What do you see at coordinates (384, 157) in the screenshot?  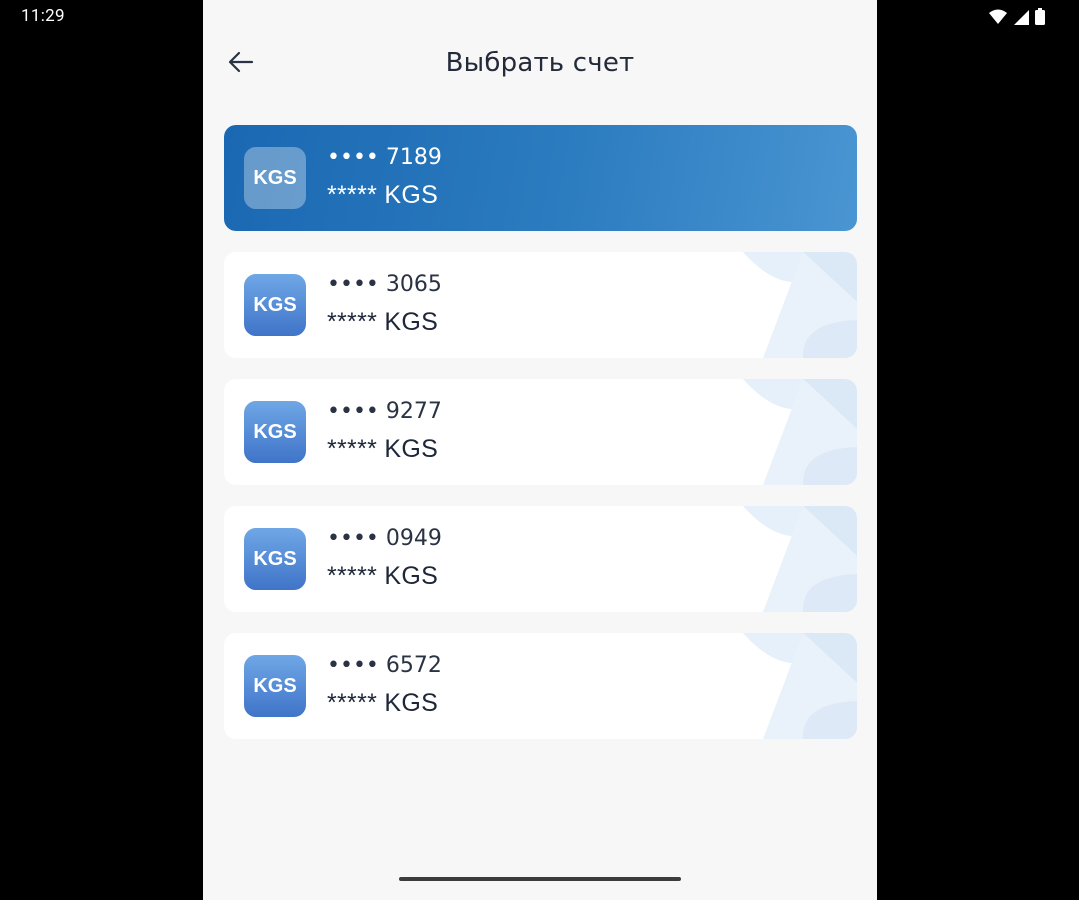 I see `account-number: •••• 7189` at bounding box center [384, 157].